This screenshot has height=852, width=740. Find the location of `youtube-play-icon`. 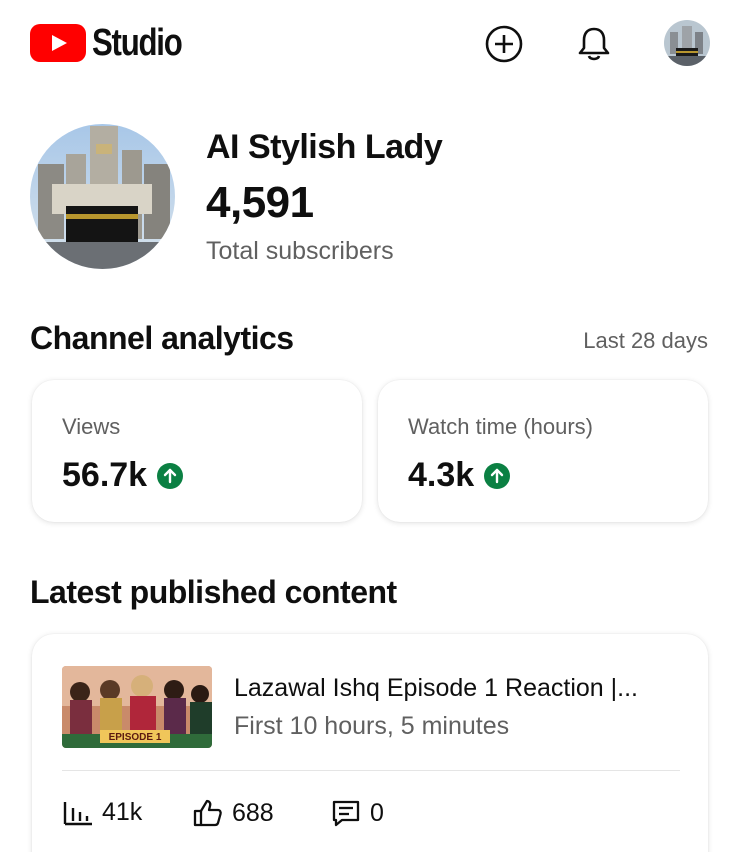

youtube-play-icon is located at coordinates (58, 43).